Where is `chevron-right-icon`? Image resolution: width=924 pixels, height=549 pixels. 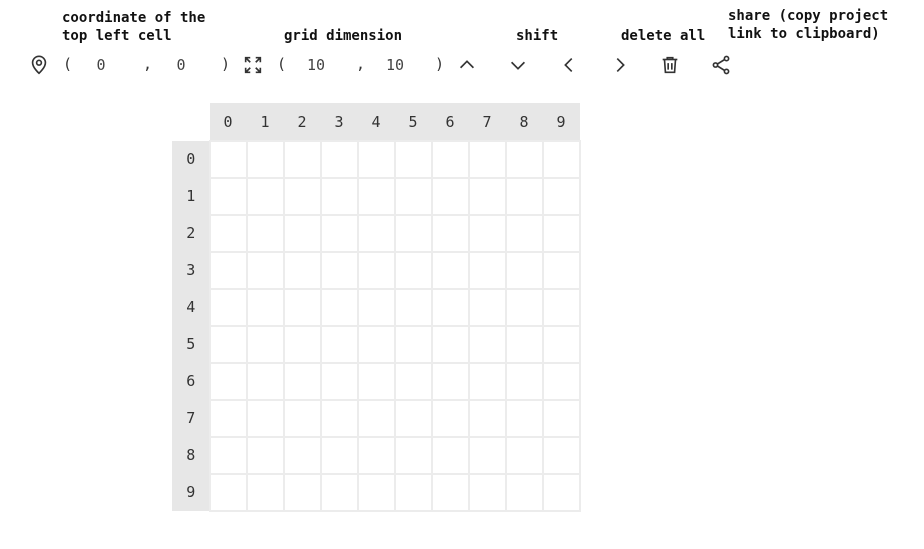
chevron-right-icon is located at coordinates (620, 65).